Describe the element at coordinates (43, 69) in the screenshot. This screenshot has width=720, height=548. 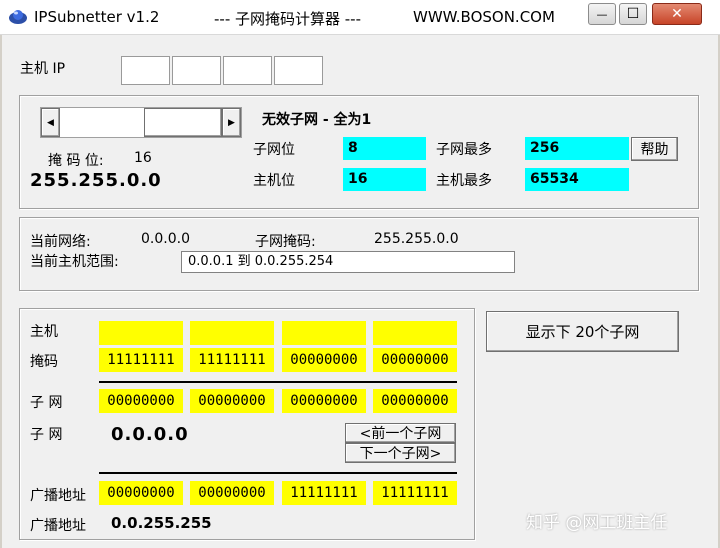
I see `host-ip-label: 主机 IP` at that location.